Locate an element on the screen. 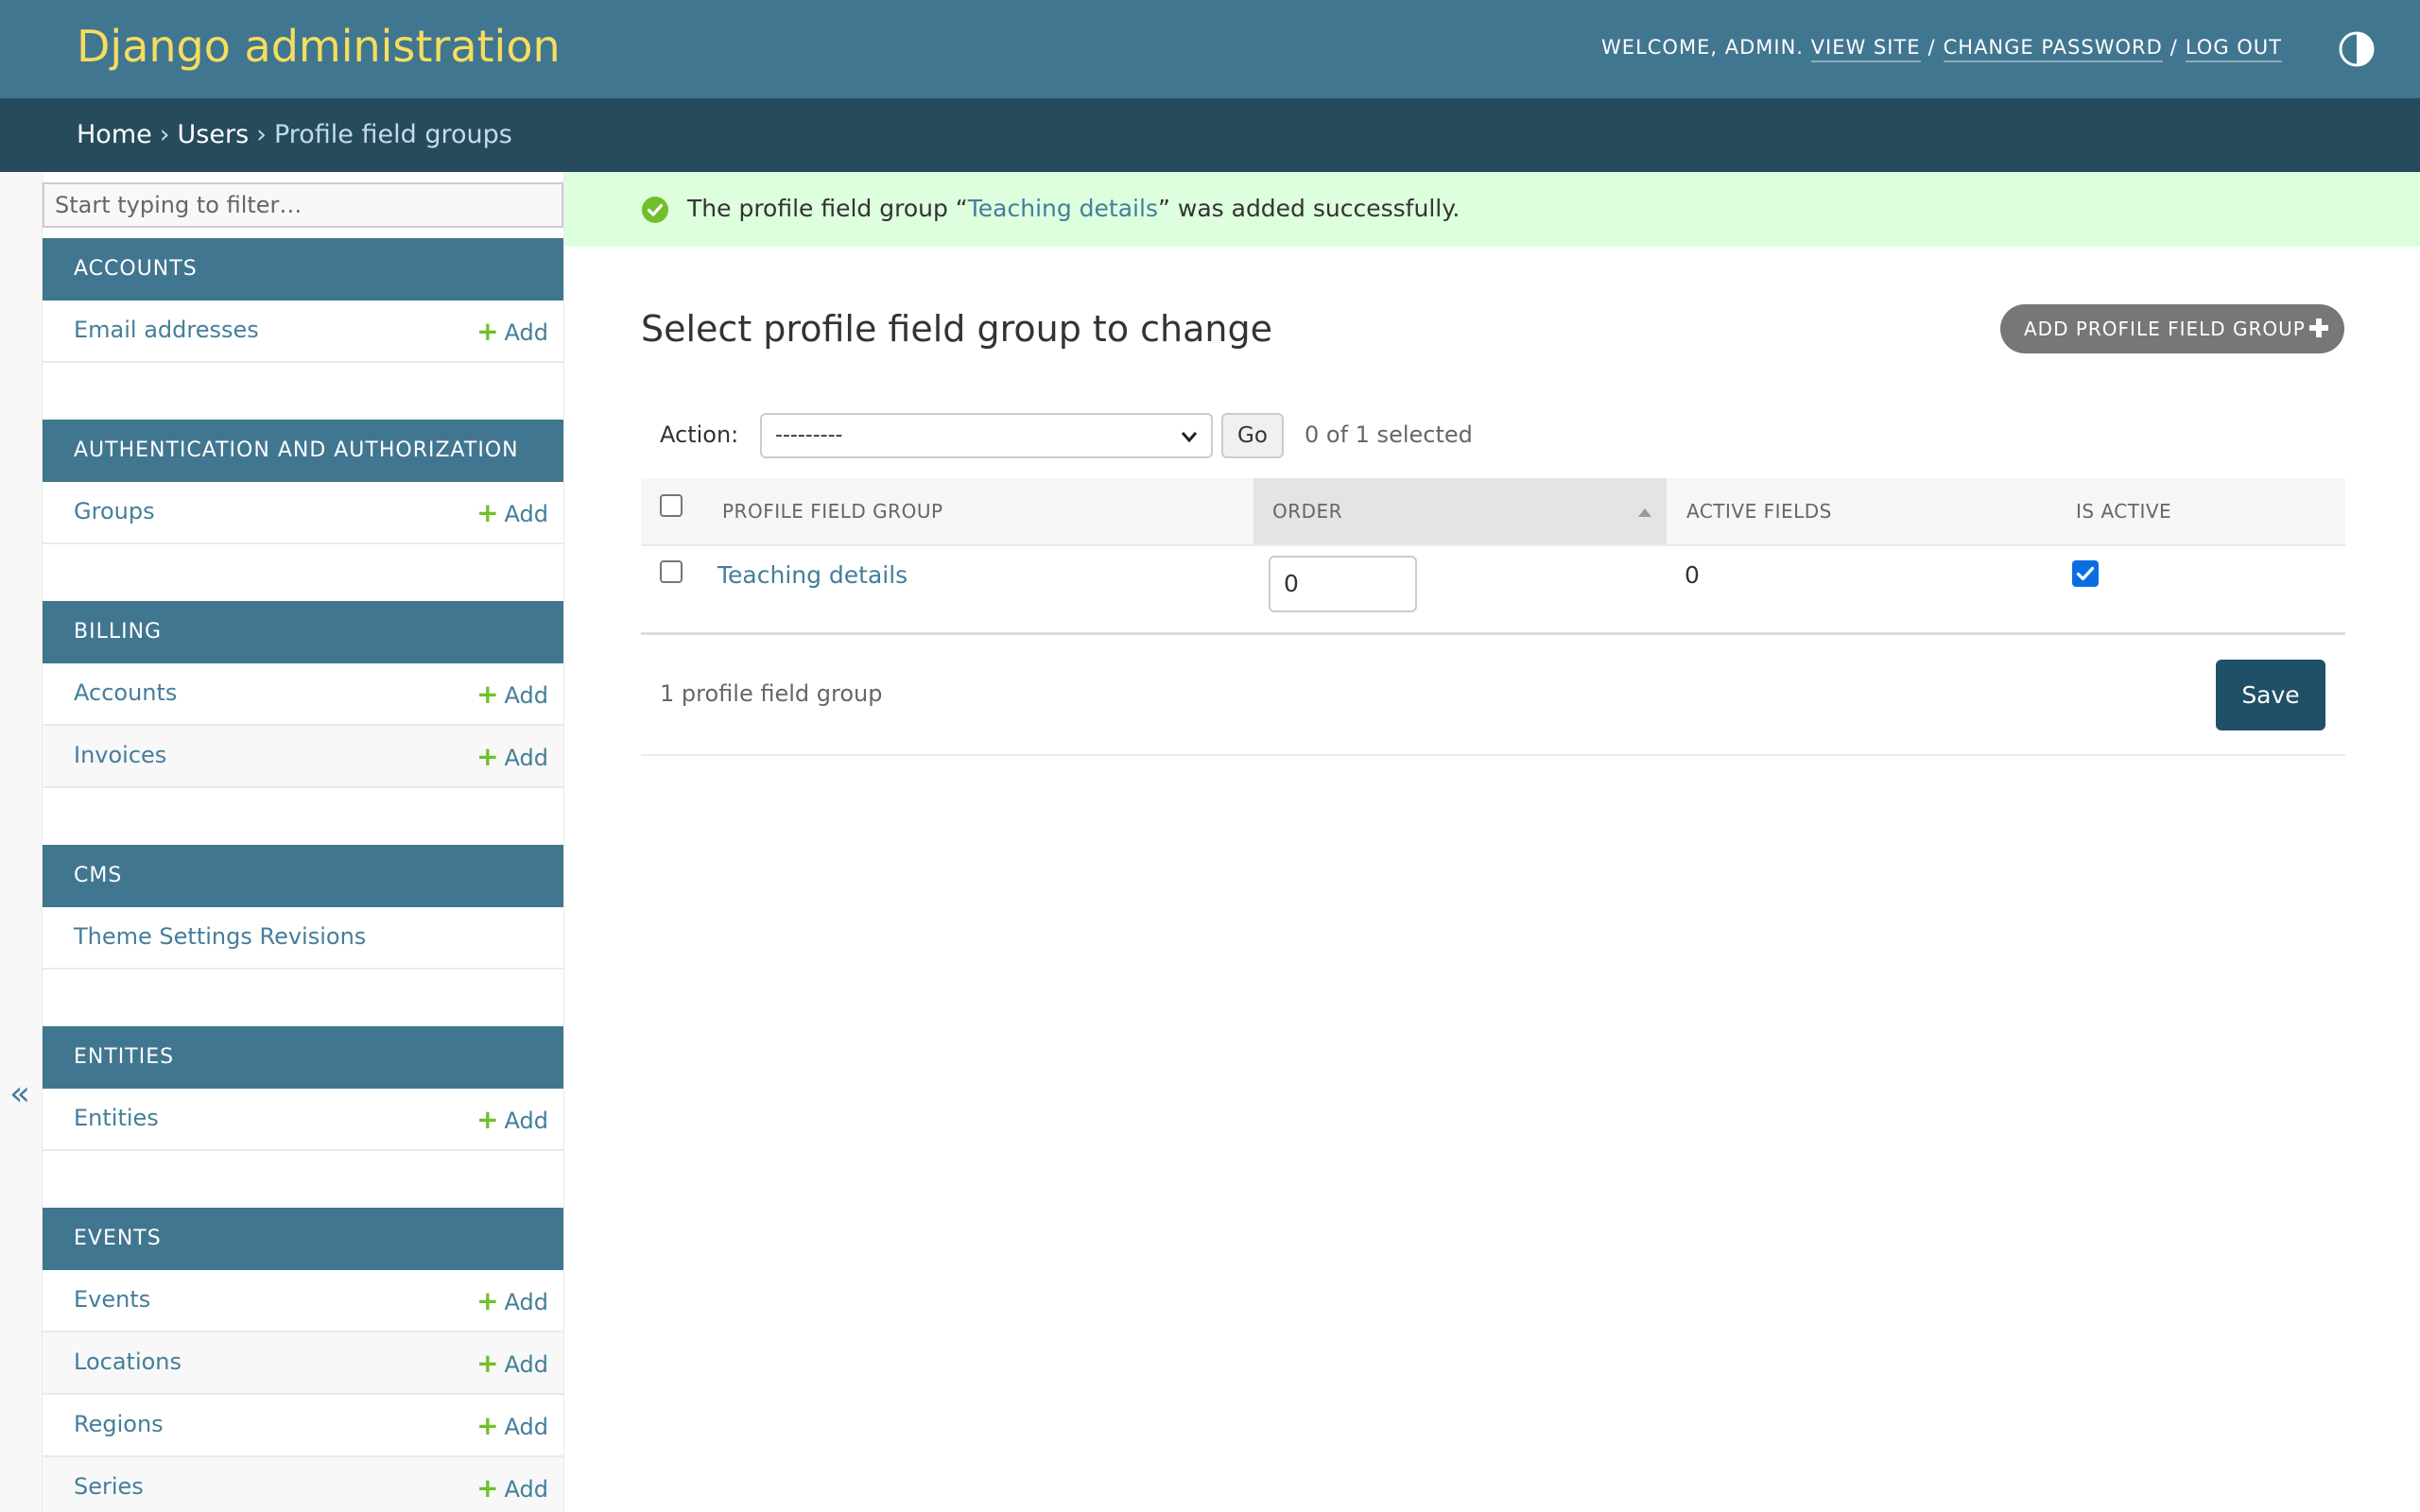 This screenshot has width=2420, height=1512. column-header-order: Order is located at coordinates (1307, 511).